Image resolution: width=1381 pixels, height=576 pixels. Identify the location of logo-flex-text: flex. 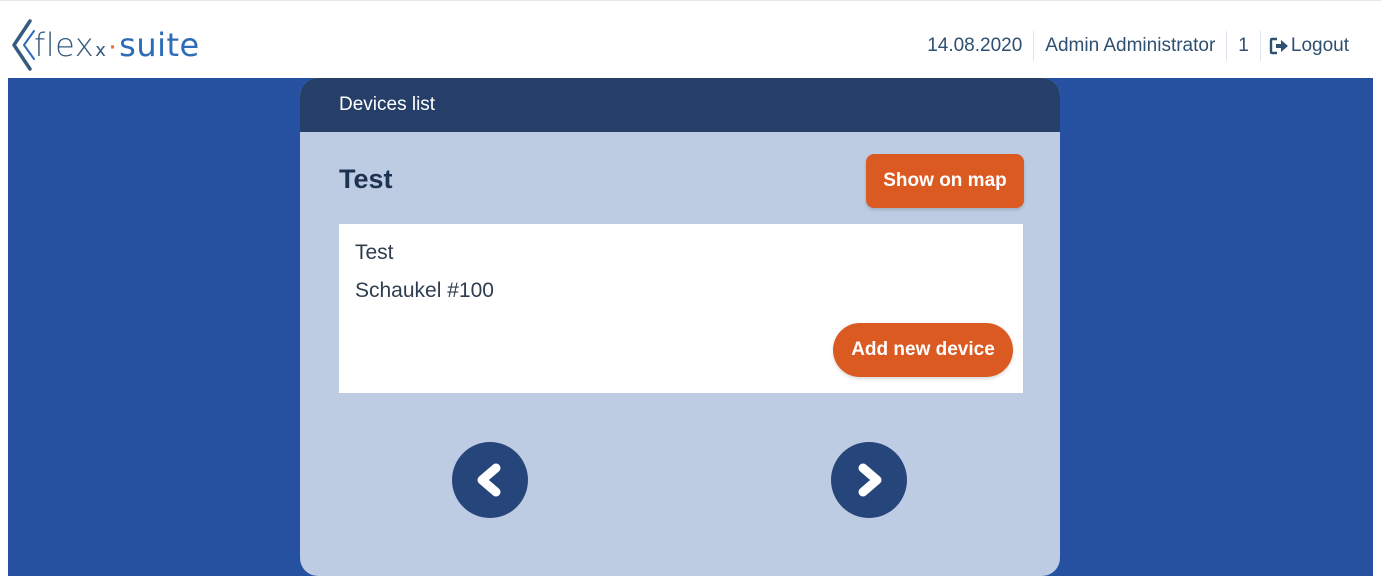
(64, 45).